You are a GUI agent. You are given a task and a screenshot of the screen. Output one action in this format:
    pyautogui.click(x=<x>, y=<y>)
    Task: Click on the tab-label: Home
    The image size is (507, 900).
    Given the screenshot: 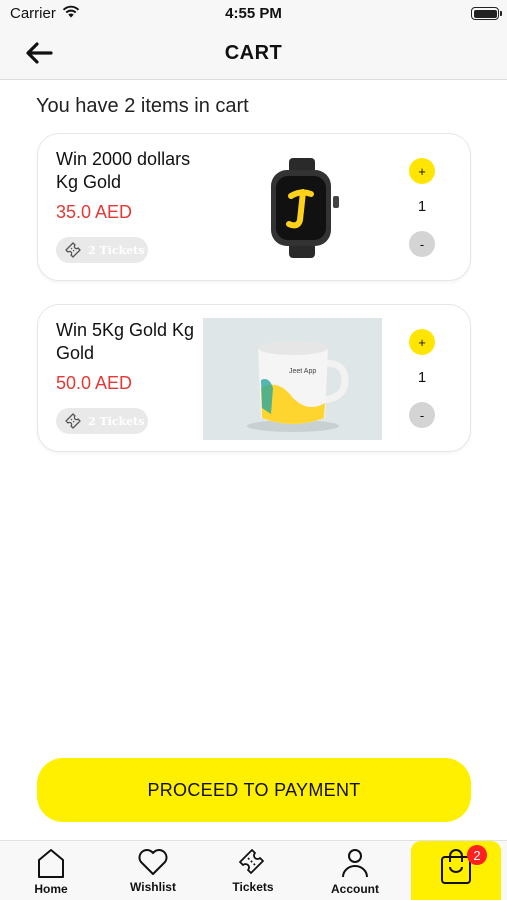 What is the action you would take?
    pyautogui.click(x=51, y=889)
    